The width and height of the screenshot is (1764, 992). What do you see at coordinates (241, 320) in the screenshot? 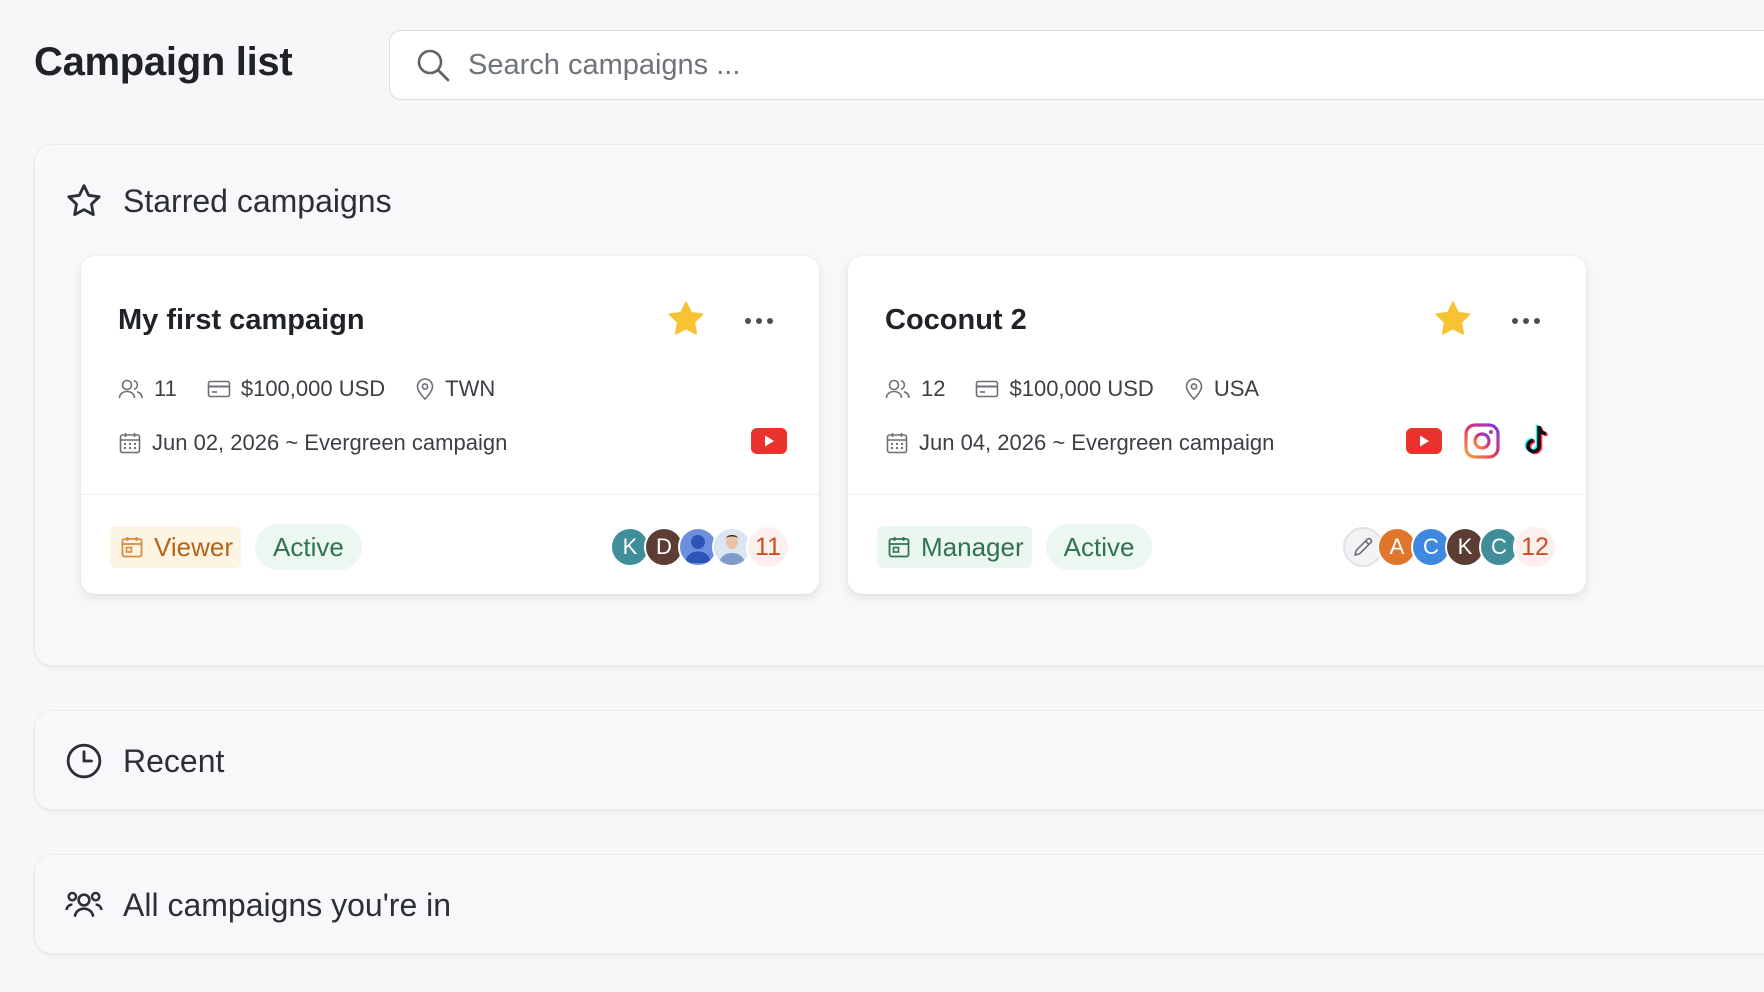
I see `campaign-title: My first campaign` at bounding box center [241, 320].